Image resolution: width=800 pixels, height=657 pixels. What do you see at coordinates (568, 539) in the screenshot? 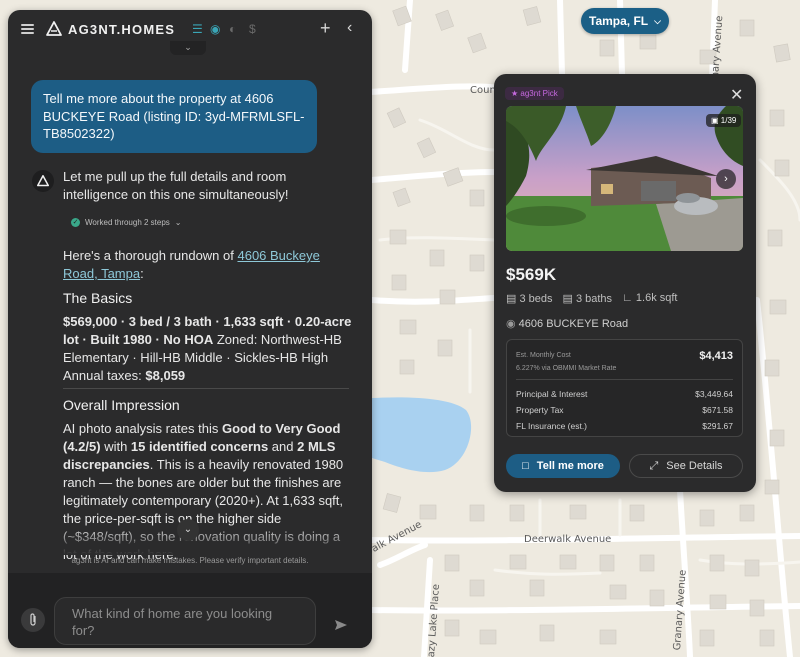
I see `street-label: Deerwalk Avenue` at bounding box center [568, 539].